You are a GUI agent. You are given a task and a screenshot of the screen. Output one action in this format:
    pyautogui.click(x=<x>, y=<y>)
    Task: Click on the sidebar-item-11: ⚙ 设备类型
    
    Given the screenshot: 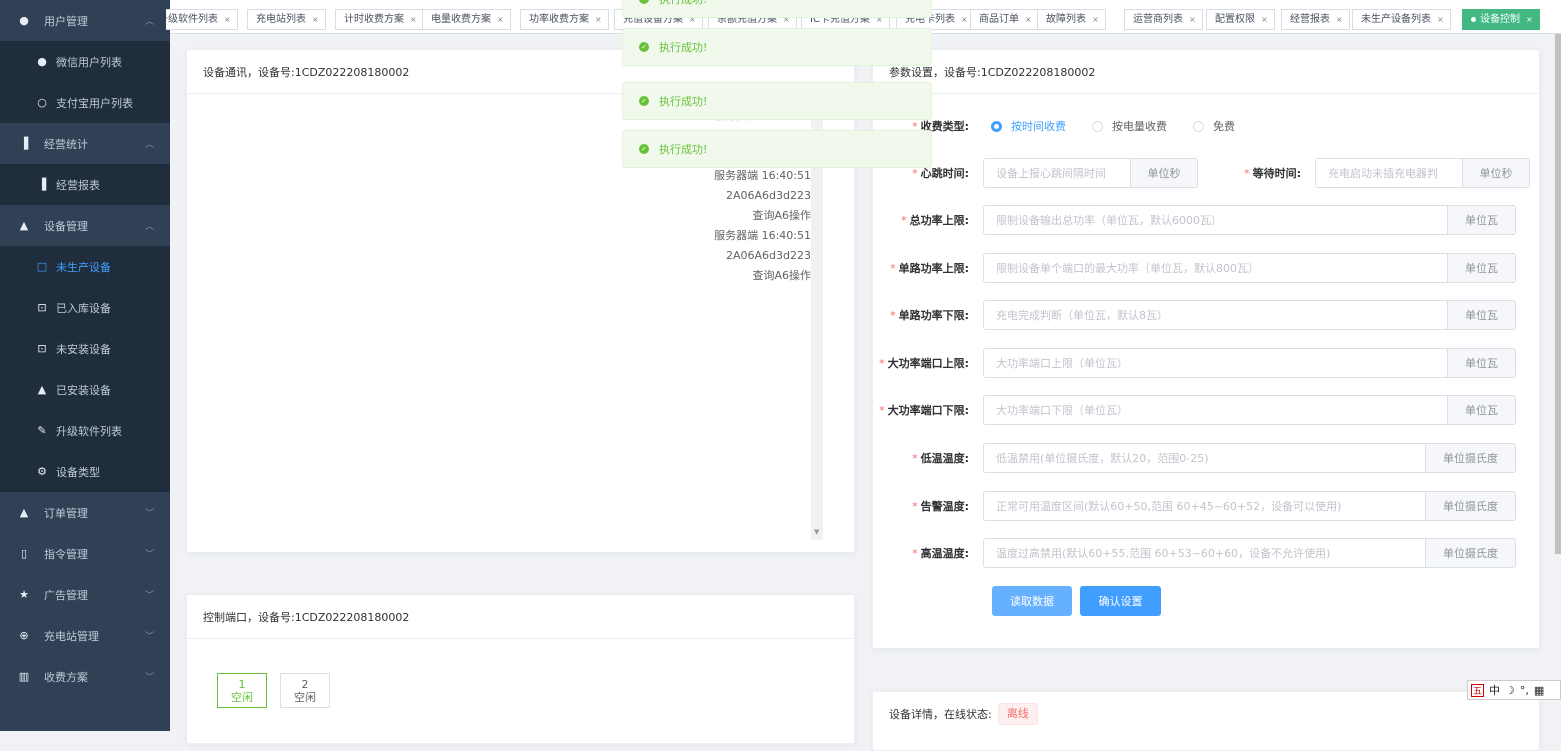 What is the action you would take?
    pyautogui.click(x=85, y=471)
    